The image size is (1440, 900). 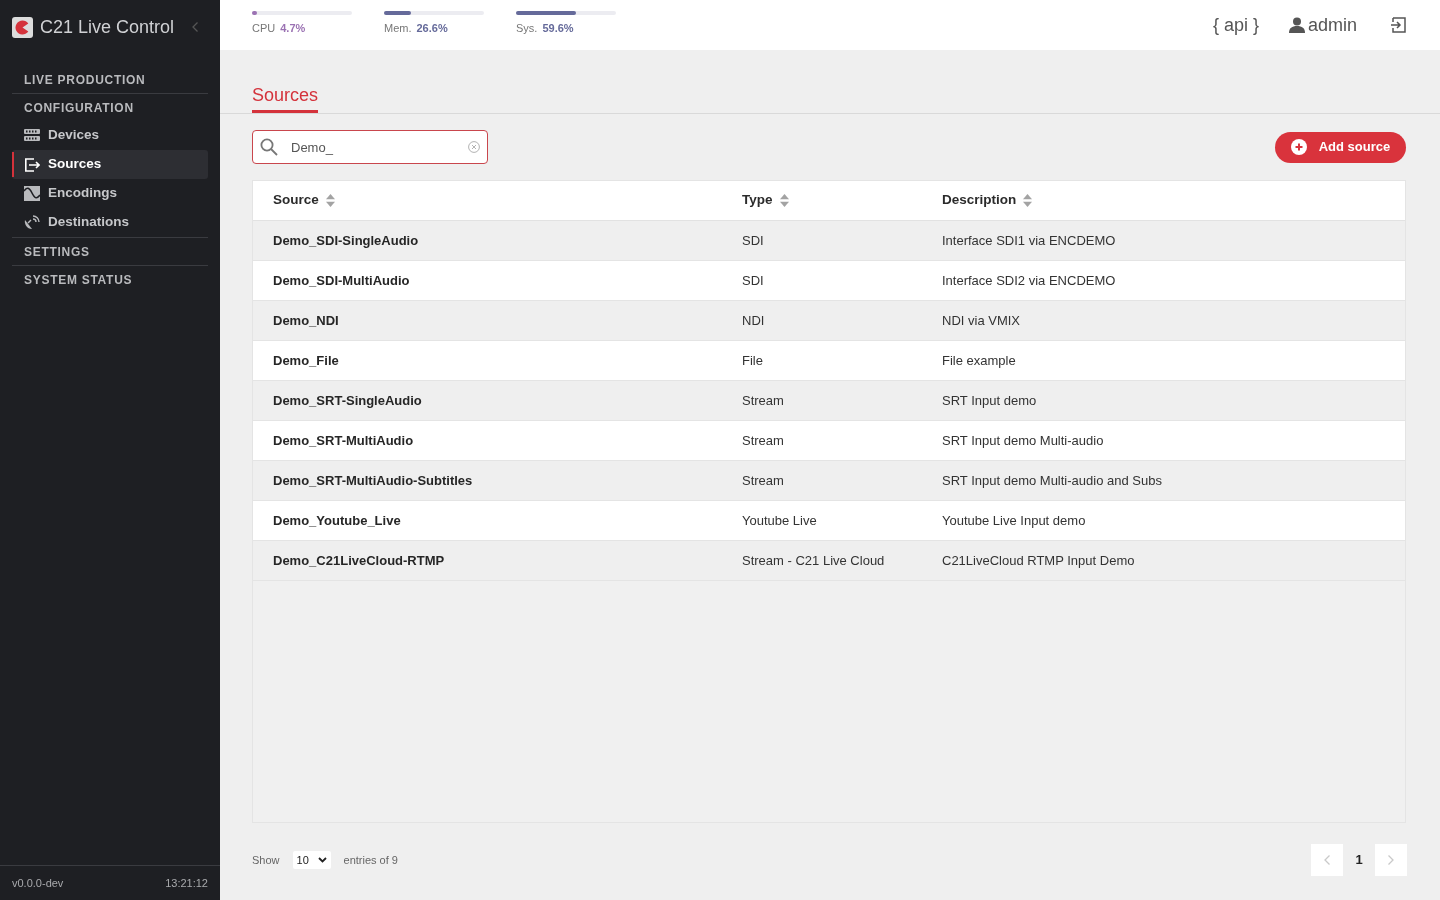 I want to click on table-cell-text: Demo_SRT-SingleAudio, so click(x=347, y=400).